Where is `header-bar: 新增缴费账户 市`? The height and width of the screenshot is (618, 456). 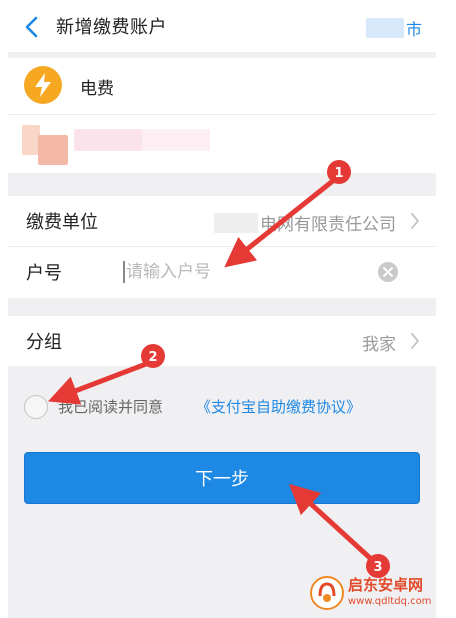 header-bar: 新增缴费账户 市 is located at coordinates (222, 26).